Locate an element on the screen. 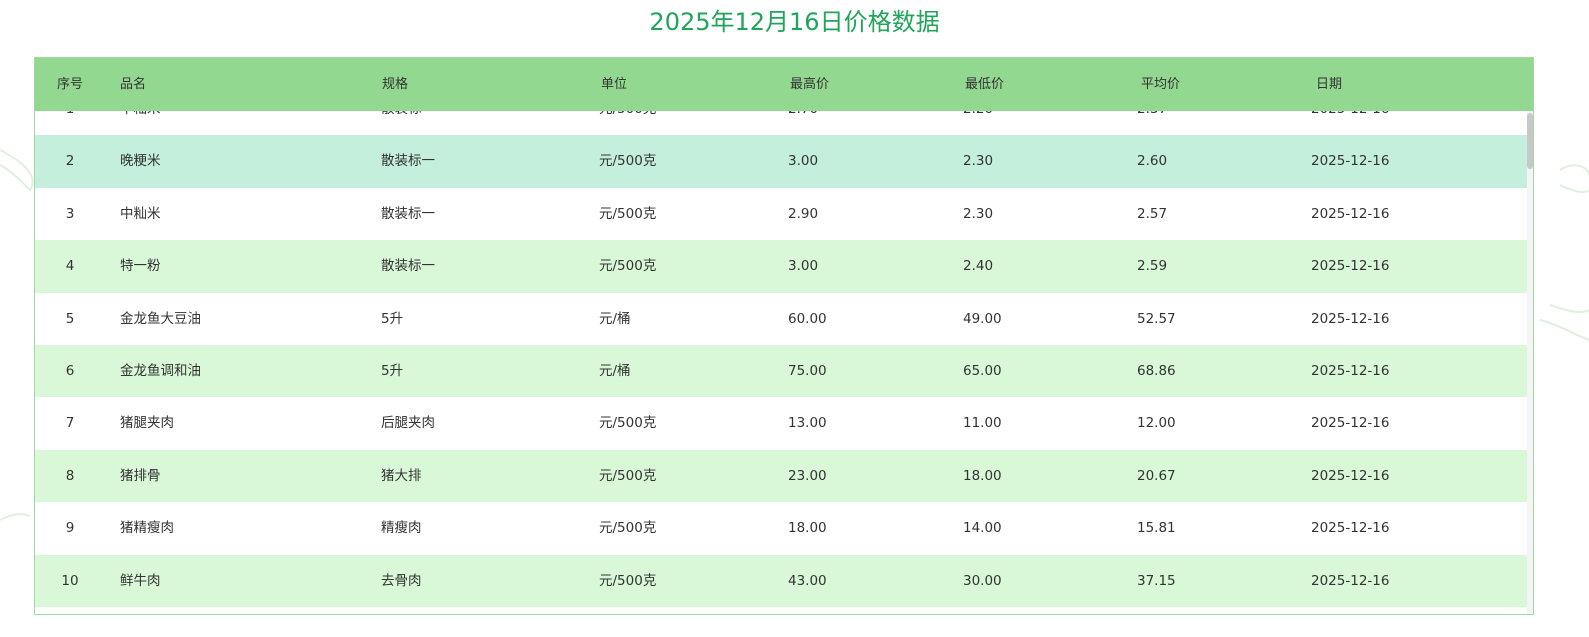 The height and width of the screenshot is (637, 1589). table-row: 8 猪排骨 猪大排 元/500克 23.00 18.00 20.67 2025-12-16 is located at coordinates (781, 476).